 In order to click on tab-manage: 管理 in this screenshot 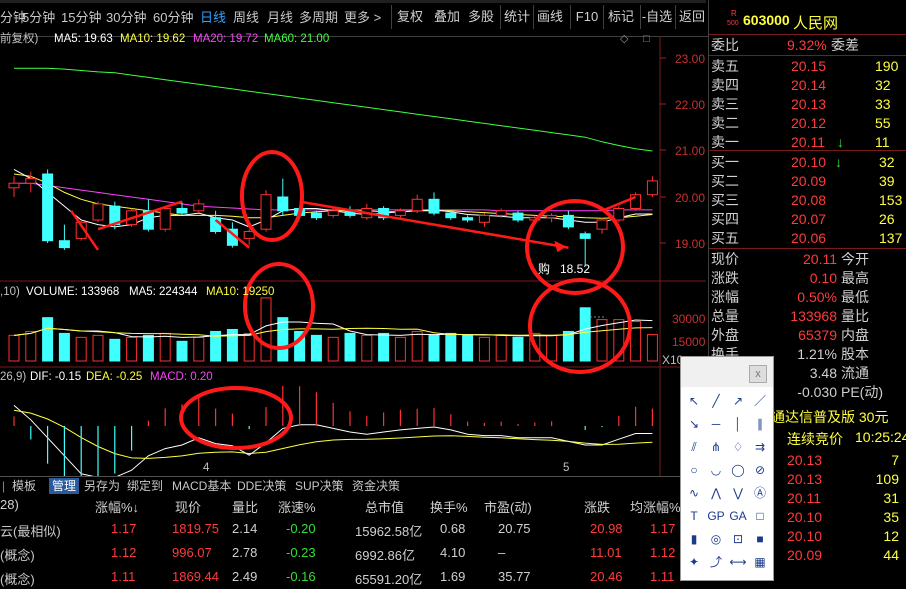, I will do `click(64, 486)`.